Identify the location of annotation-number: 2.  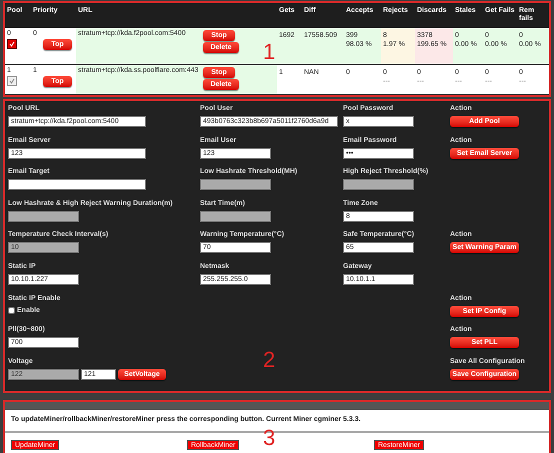
(269, 360).